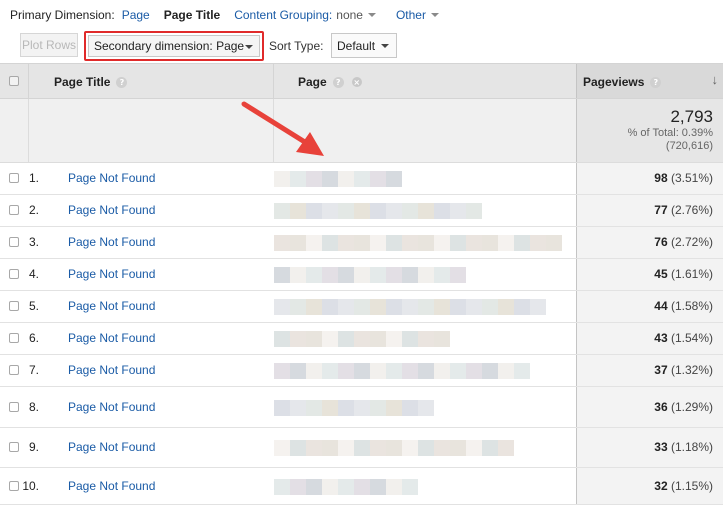 This screenshot has width=723, height=505. Describe the element at coordinates (330, 82) in the screenshot. I see `column-header-page: Page ? ×` at that location.